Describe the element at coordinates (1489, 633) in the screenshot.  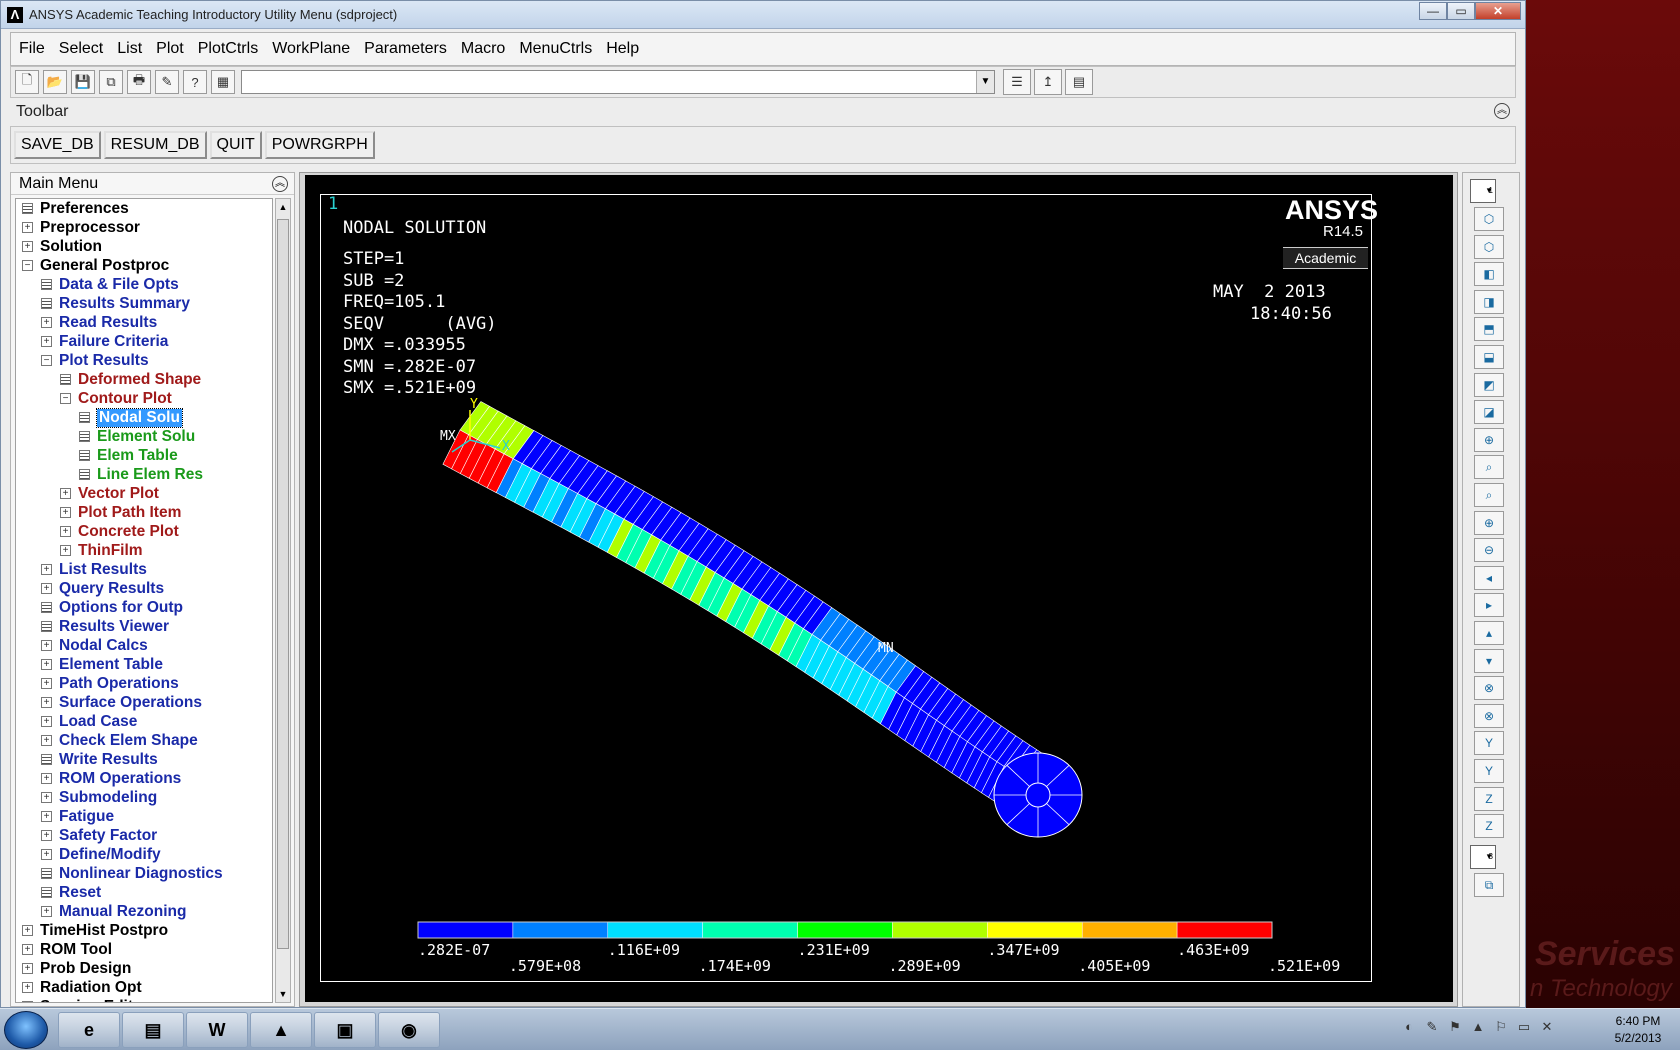
I see `pan-up-icon: ▴` at that location.